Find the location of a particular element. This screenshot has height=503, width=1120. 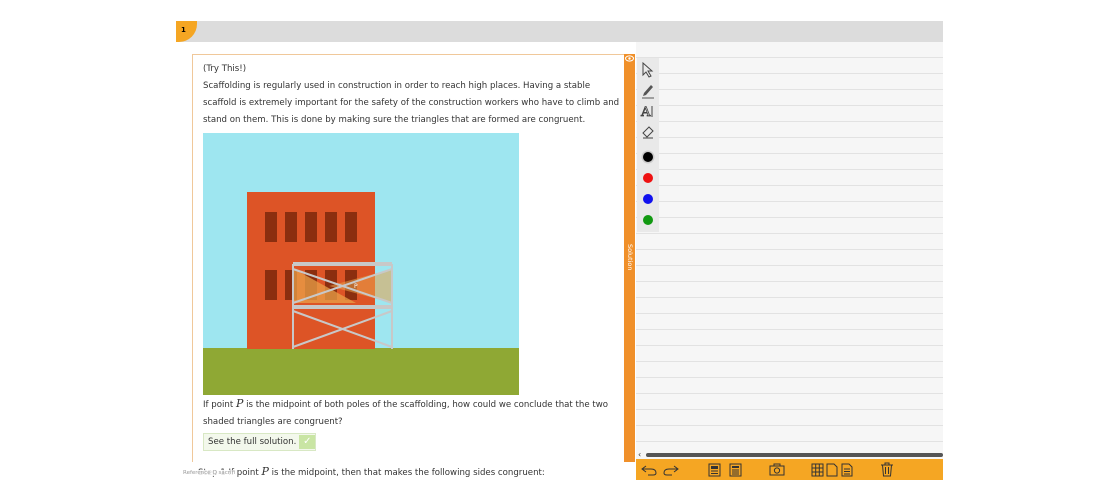

pen-color-blue is located at coordinates (648, 199).